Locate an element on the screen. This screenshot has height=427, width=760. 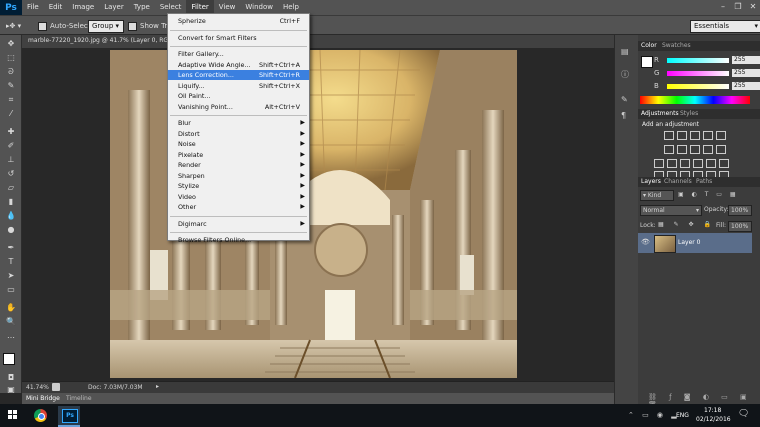
gradient-tool-icon: ▮ is located at coordinates (11, 202).